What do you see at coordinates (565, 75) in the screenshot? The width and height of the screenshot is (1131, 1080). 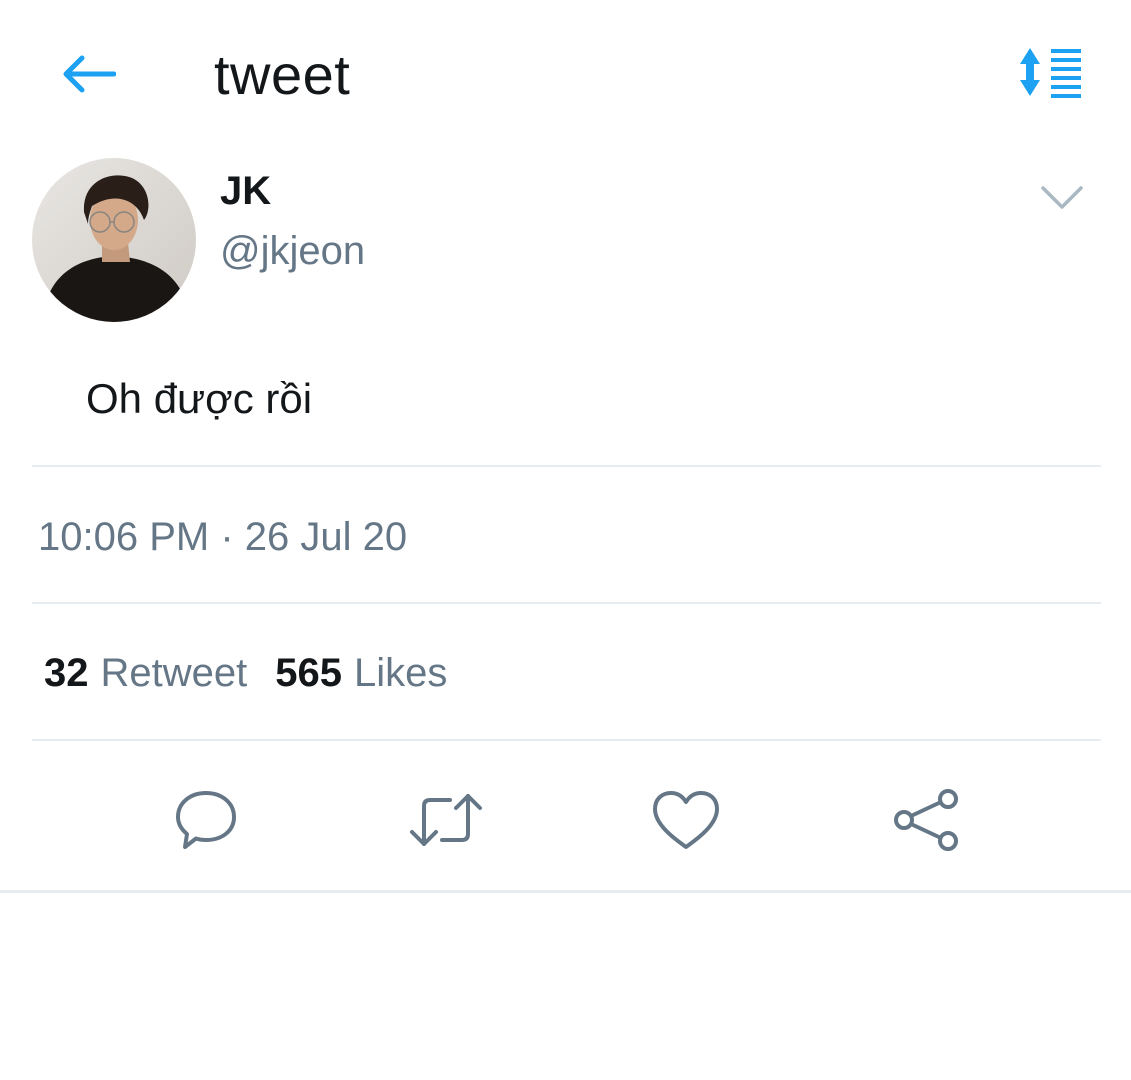 I see `top-bar: tweet` at bounding box center [565, 75].